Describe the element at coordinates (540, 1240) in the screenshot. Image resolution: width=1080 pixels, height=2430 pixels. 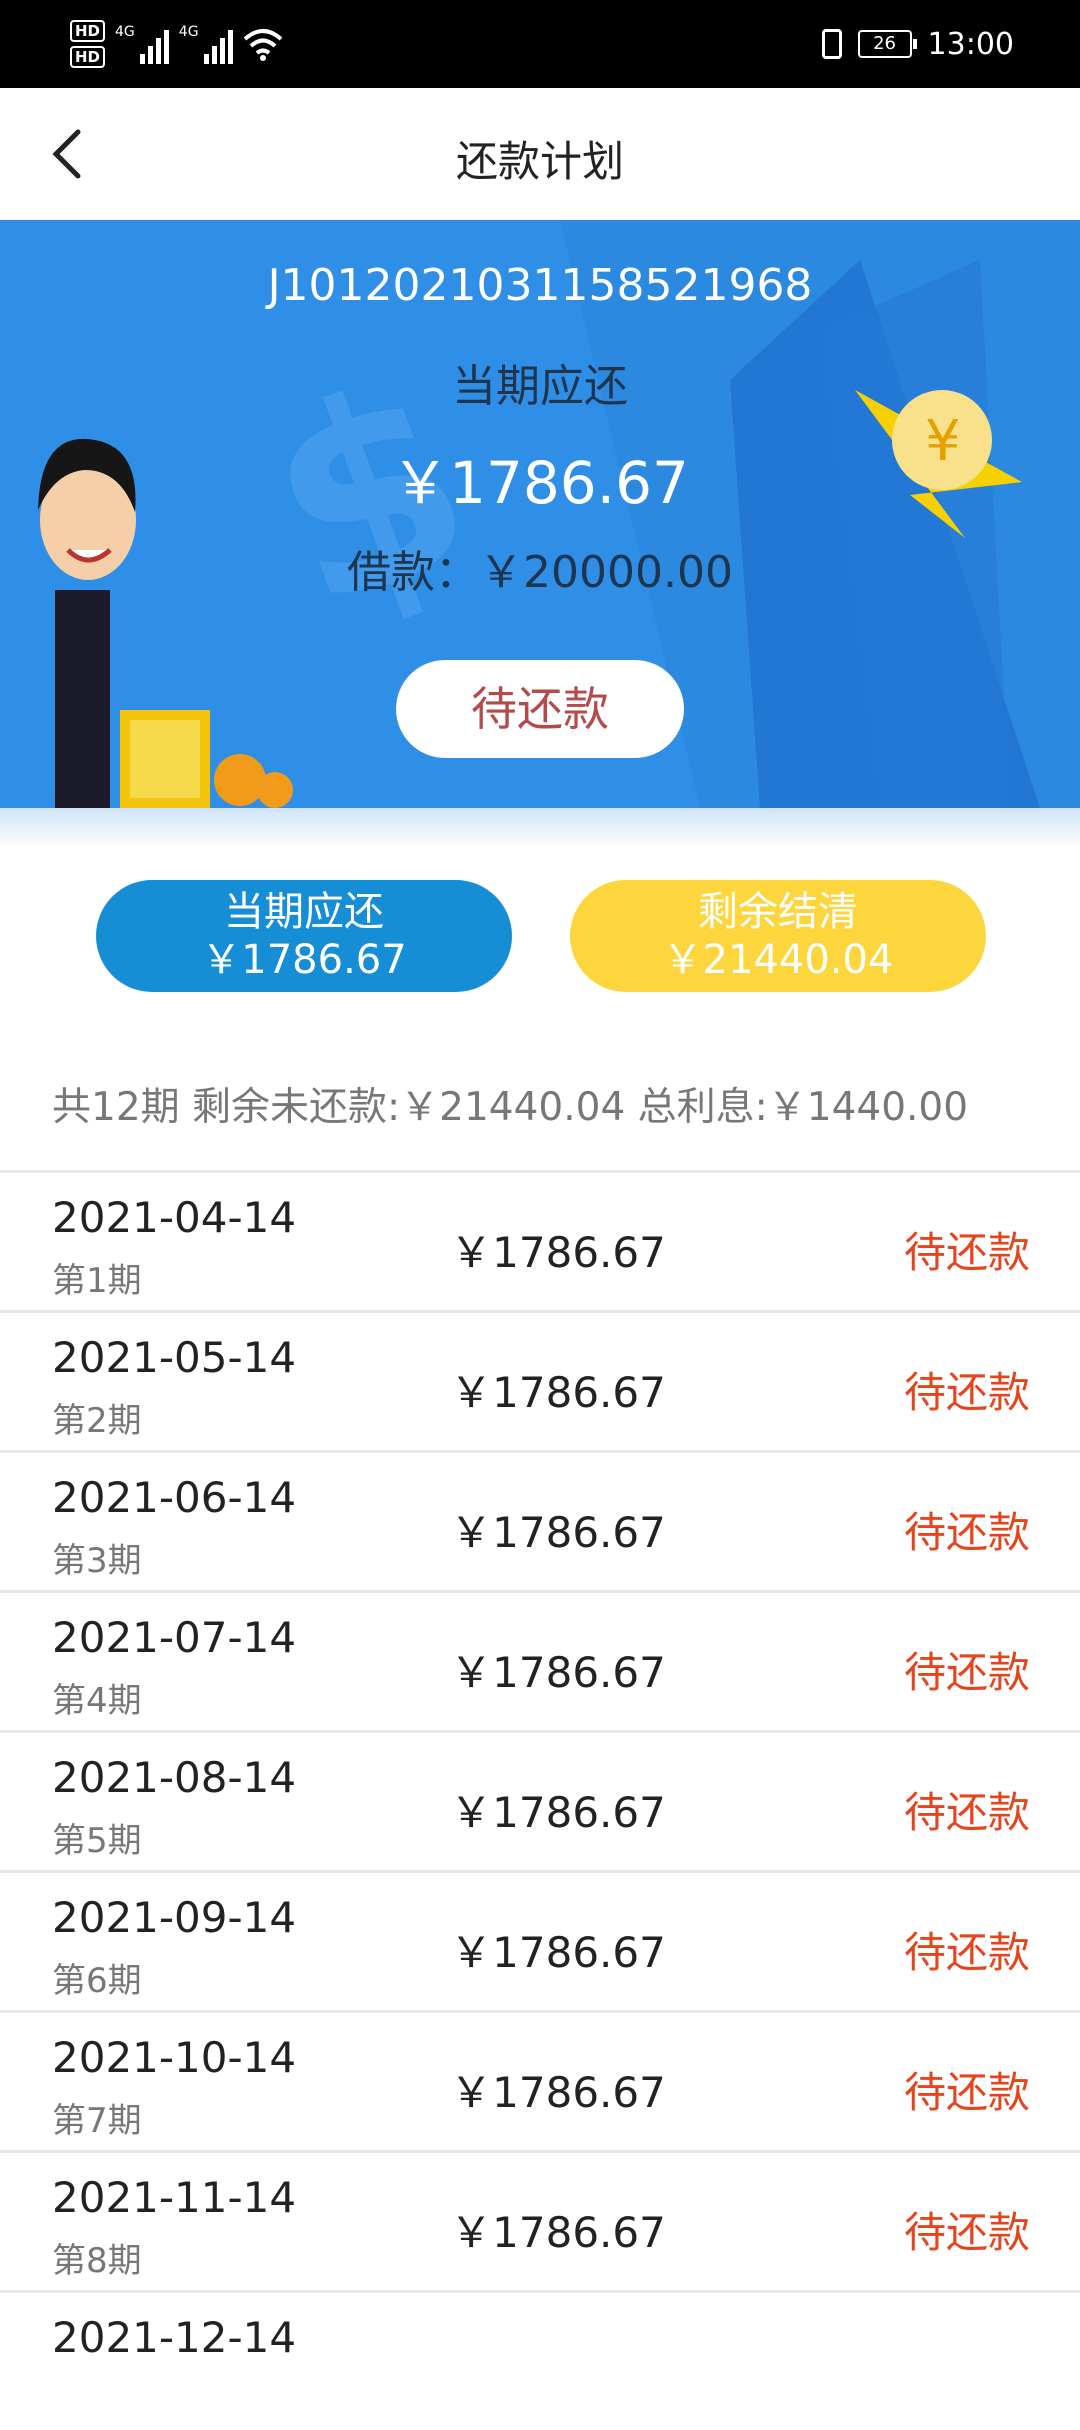
I see `installment-row: 2021-04-14 第1期 ￥1786.67 待还款` at that location.